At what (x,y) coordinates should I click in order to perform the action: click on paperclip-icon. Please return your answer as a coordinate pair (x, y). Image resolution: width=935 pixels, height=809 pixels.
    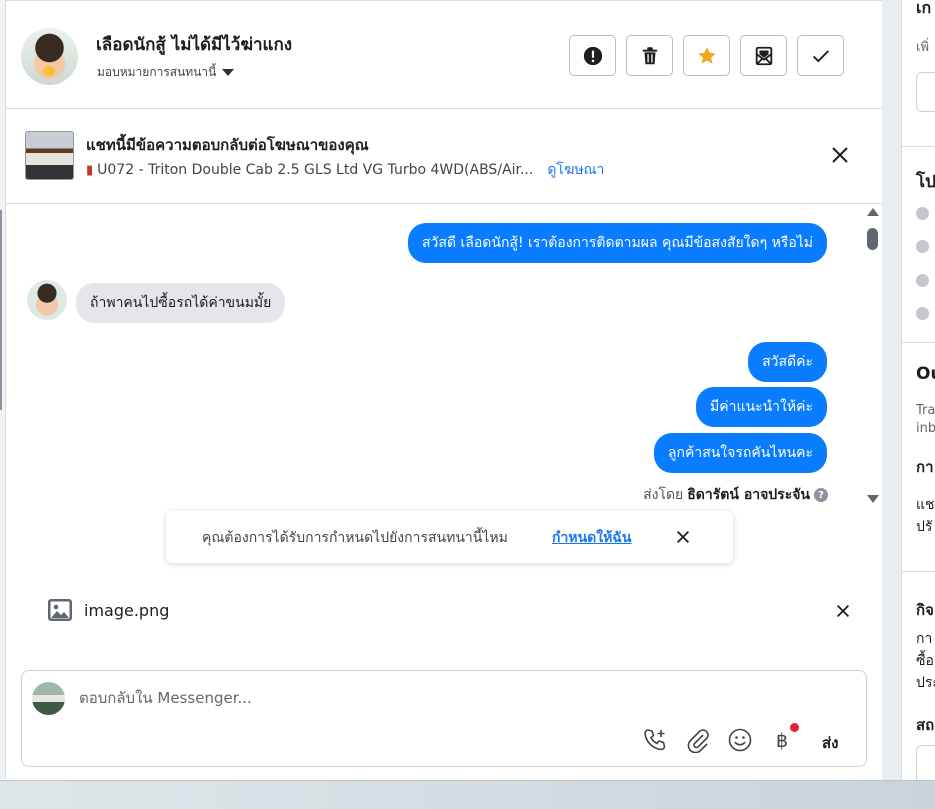
    Looking at the image, I should click on (698, 740).